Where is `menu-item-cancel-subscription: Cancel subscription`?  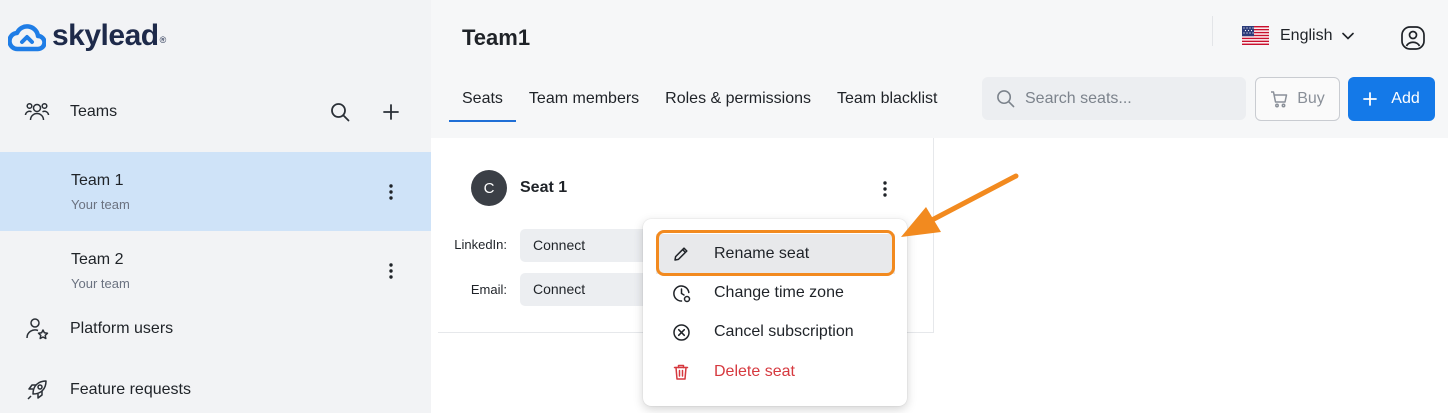 menu-item-cancel-subscription: Cancel subscription is located at coordinates (775, 332).